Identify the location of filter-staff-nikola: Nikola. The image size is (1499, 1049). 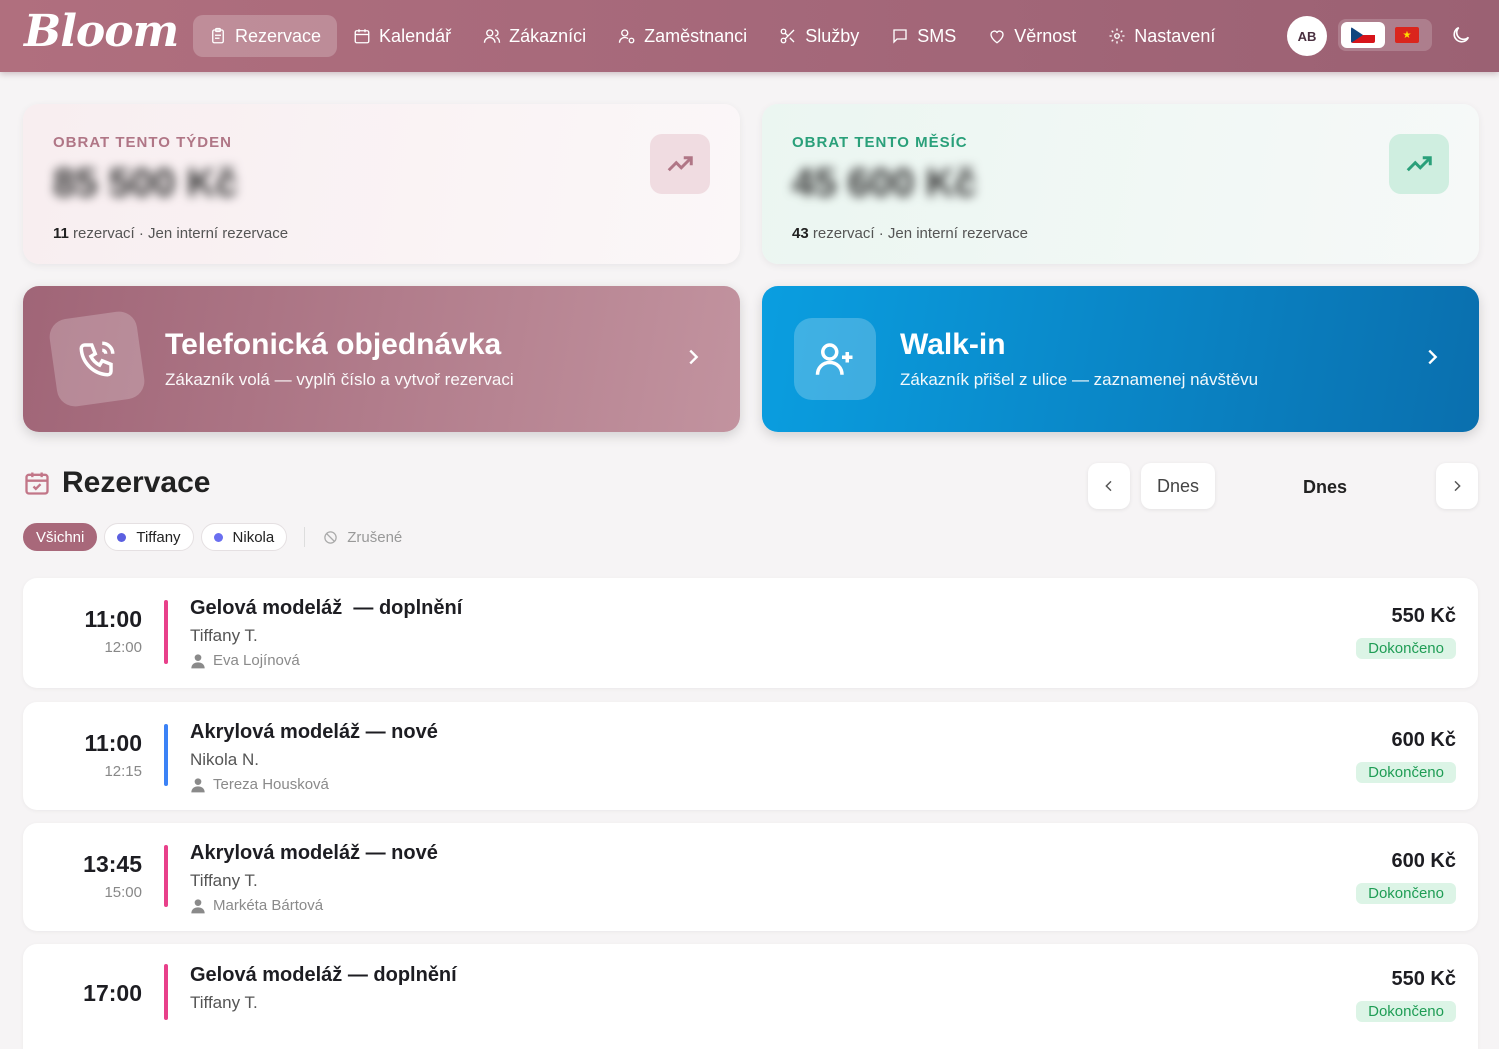
(244, 537).